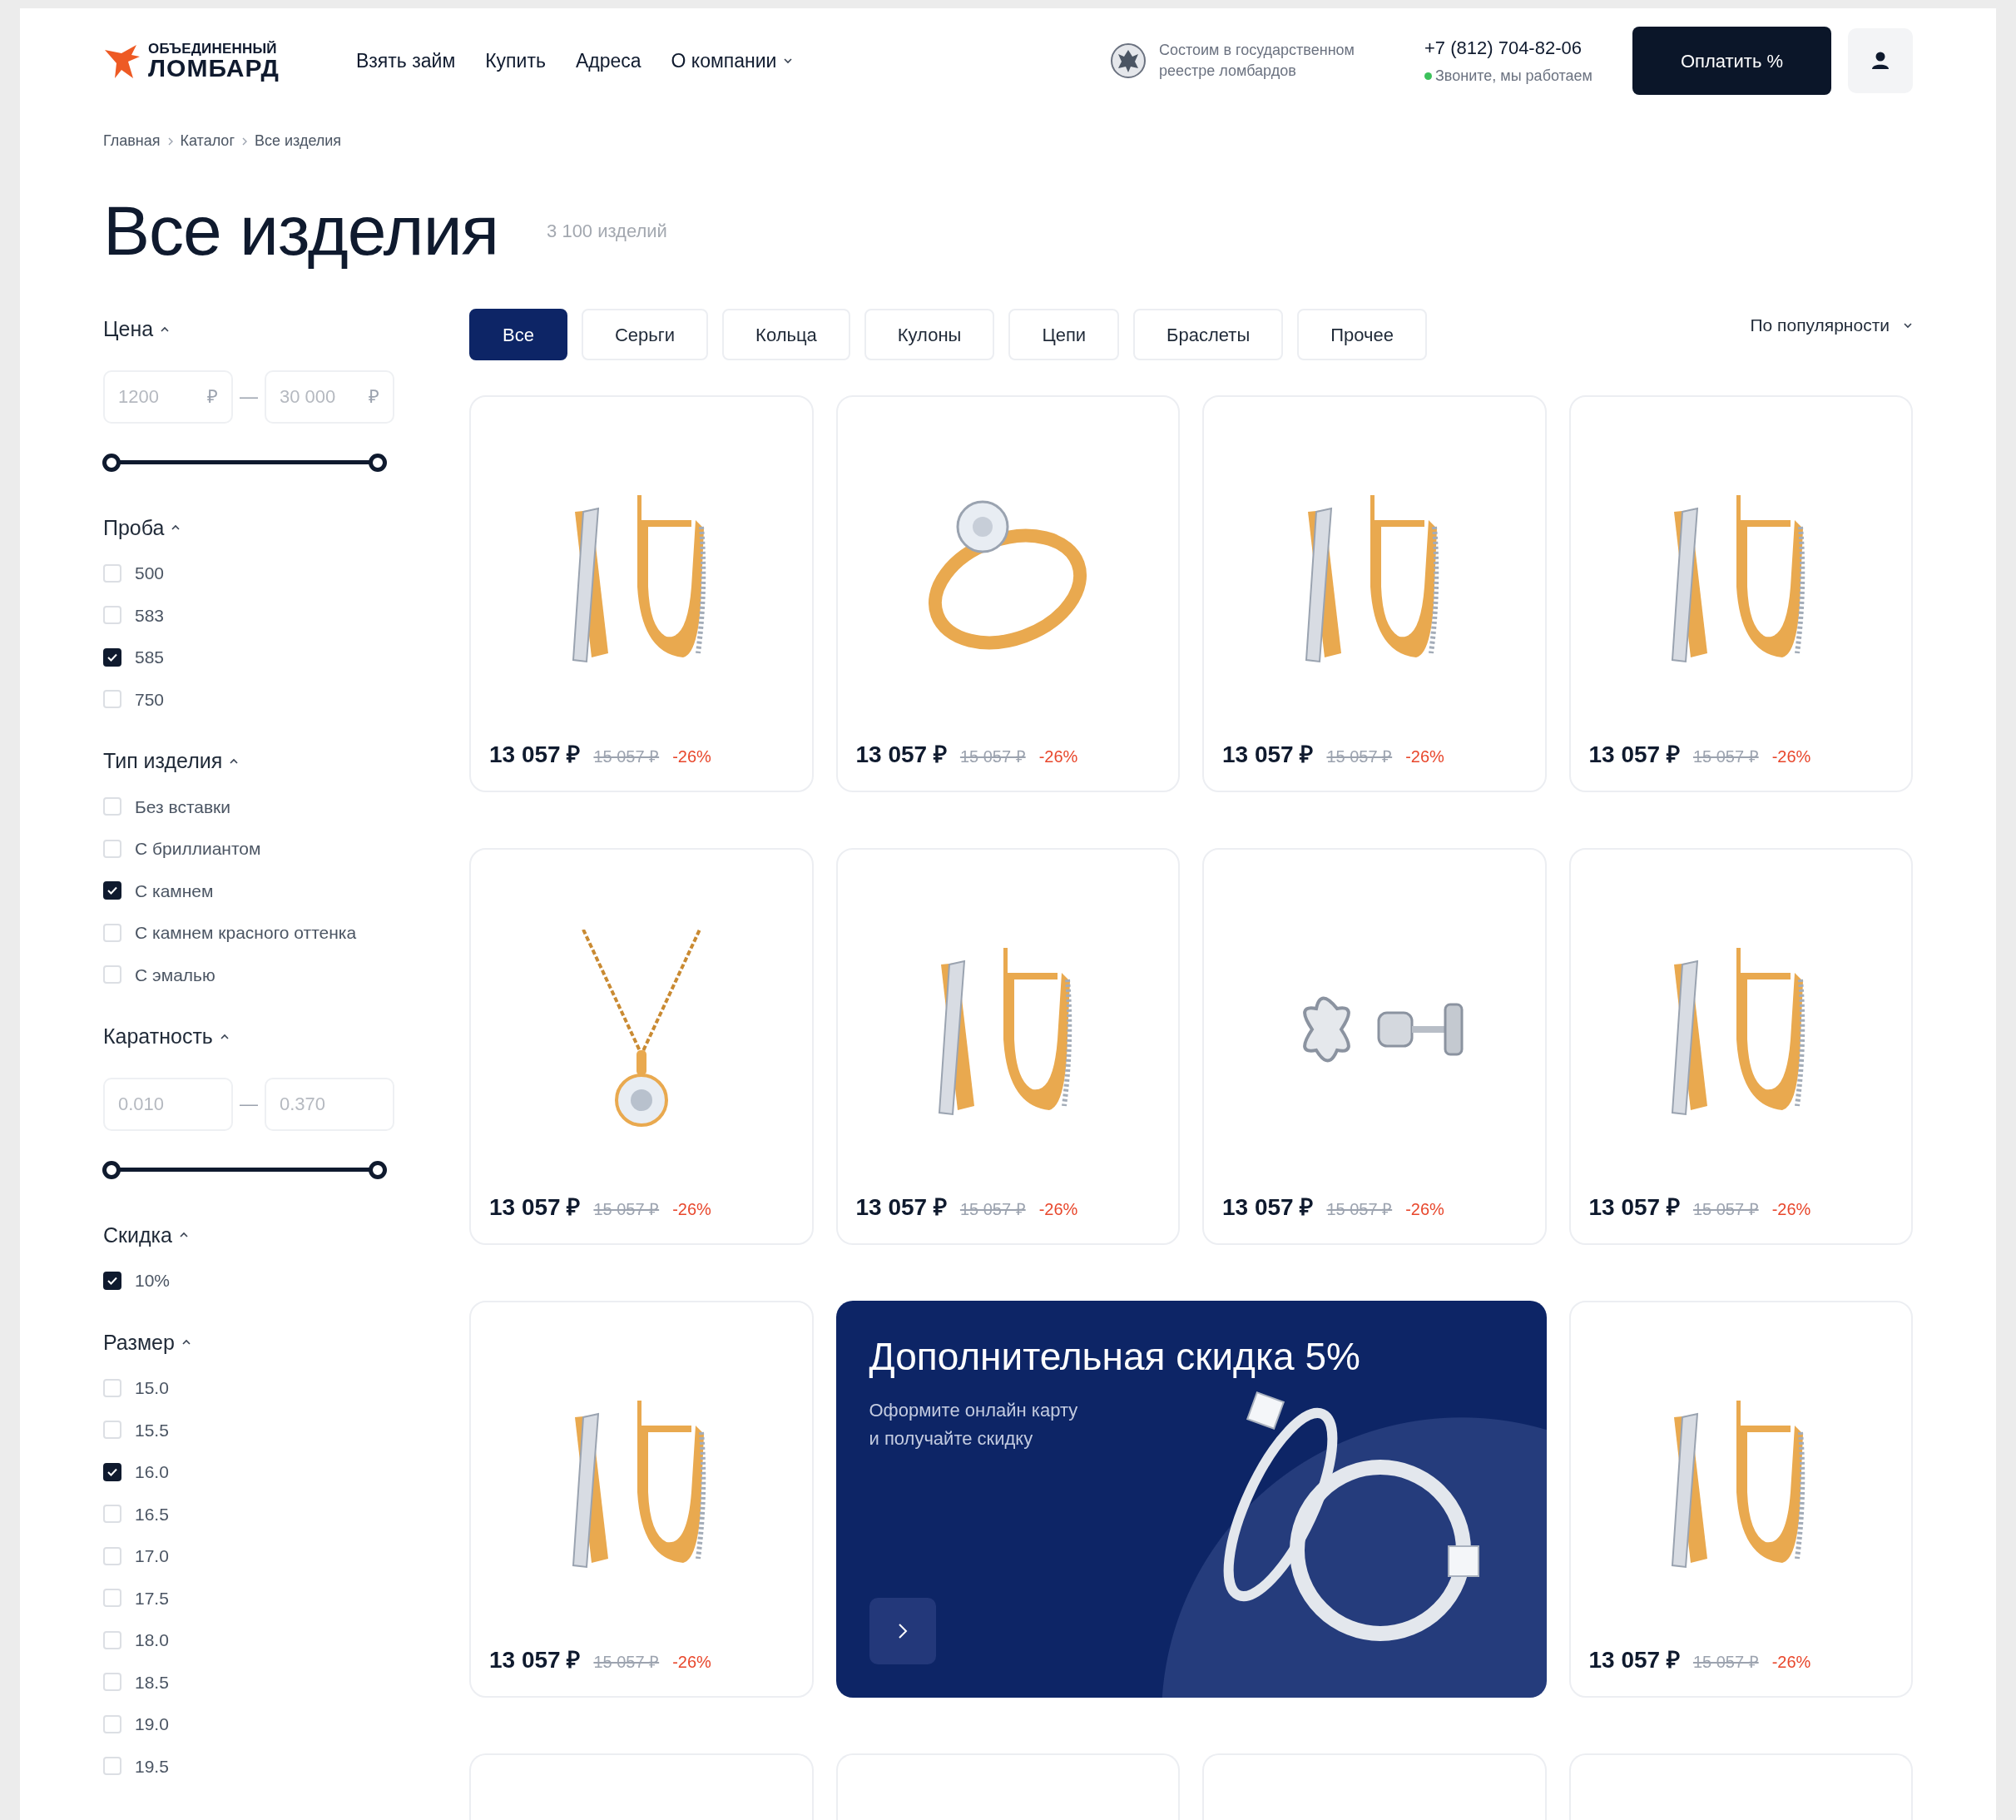  I want to click on nav-link: Купить, so click(515, 61).